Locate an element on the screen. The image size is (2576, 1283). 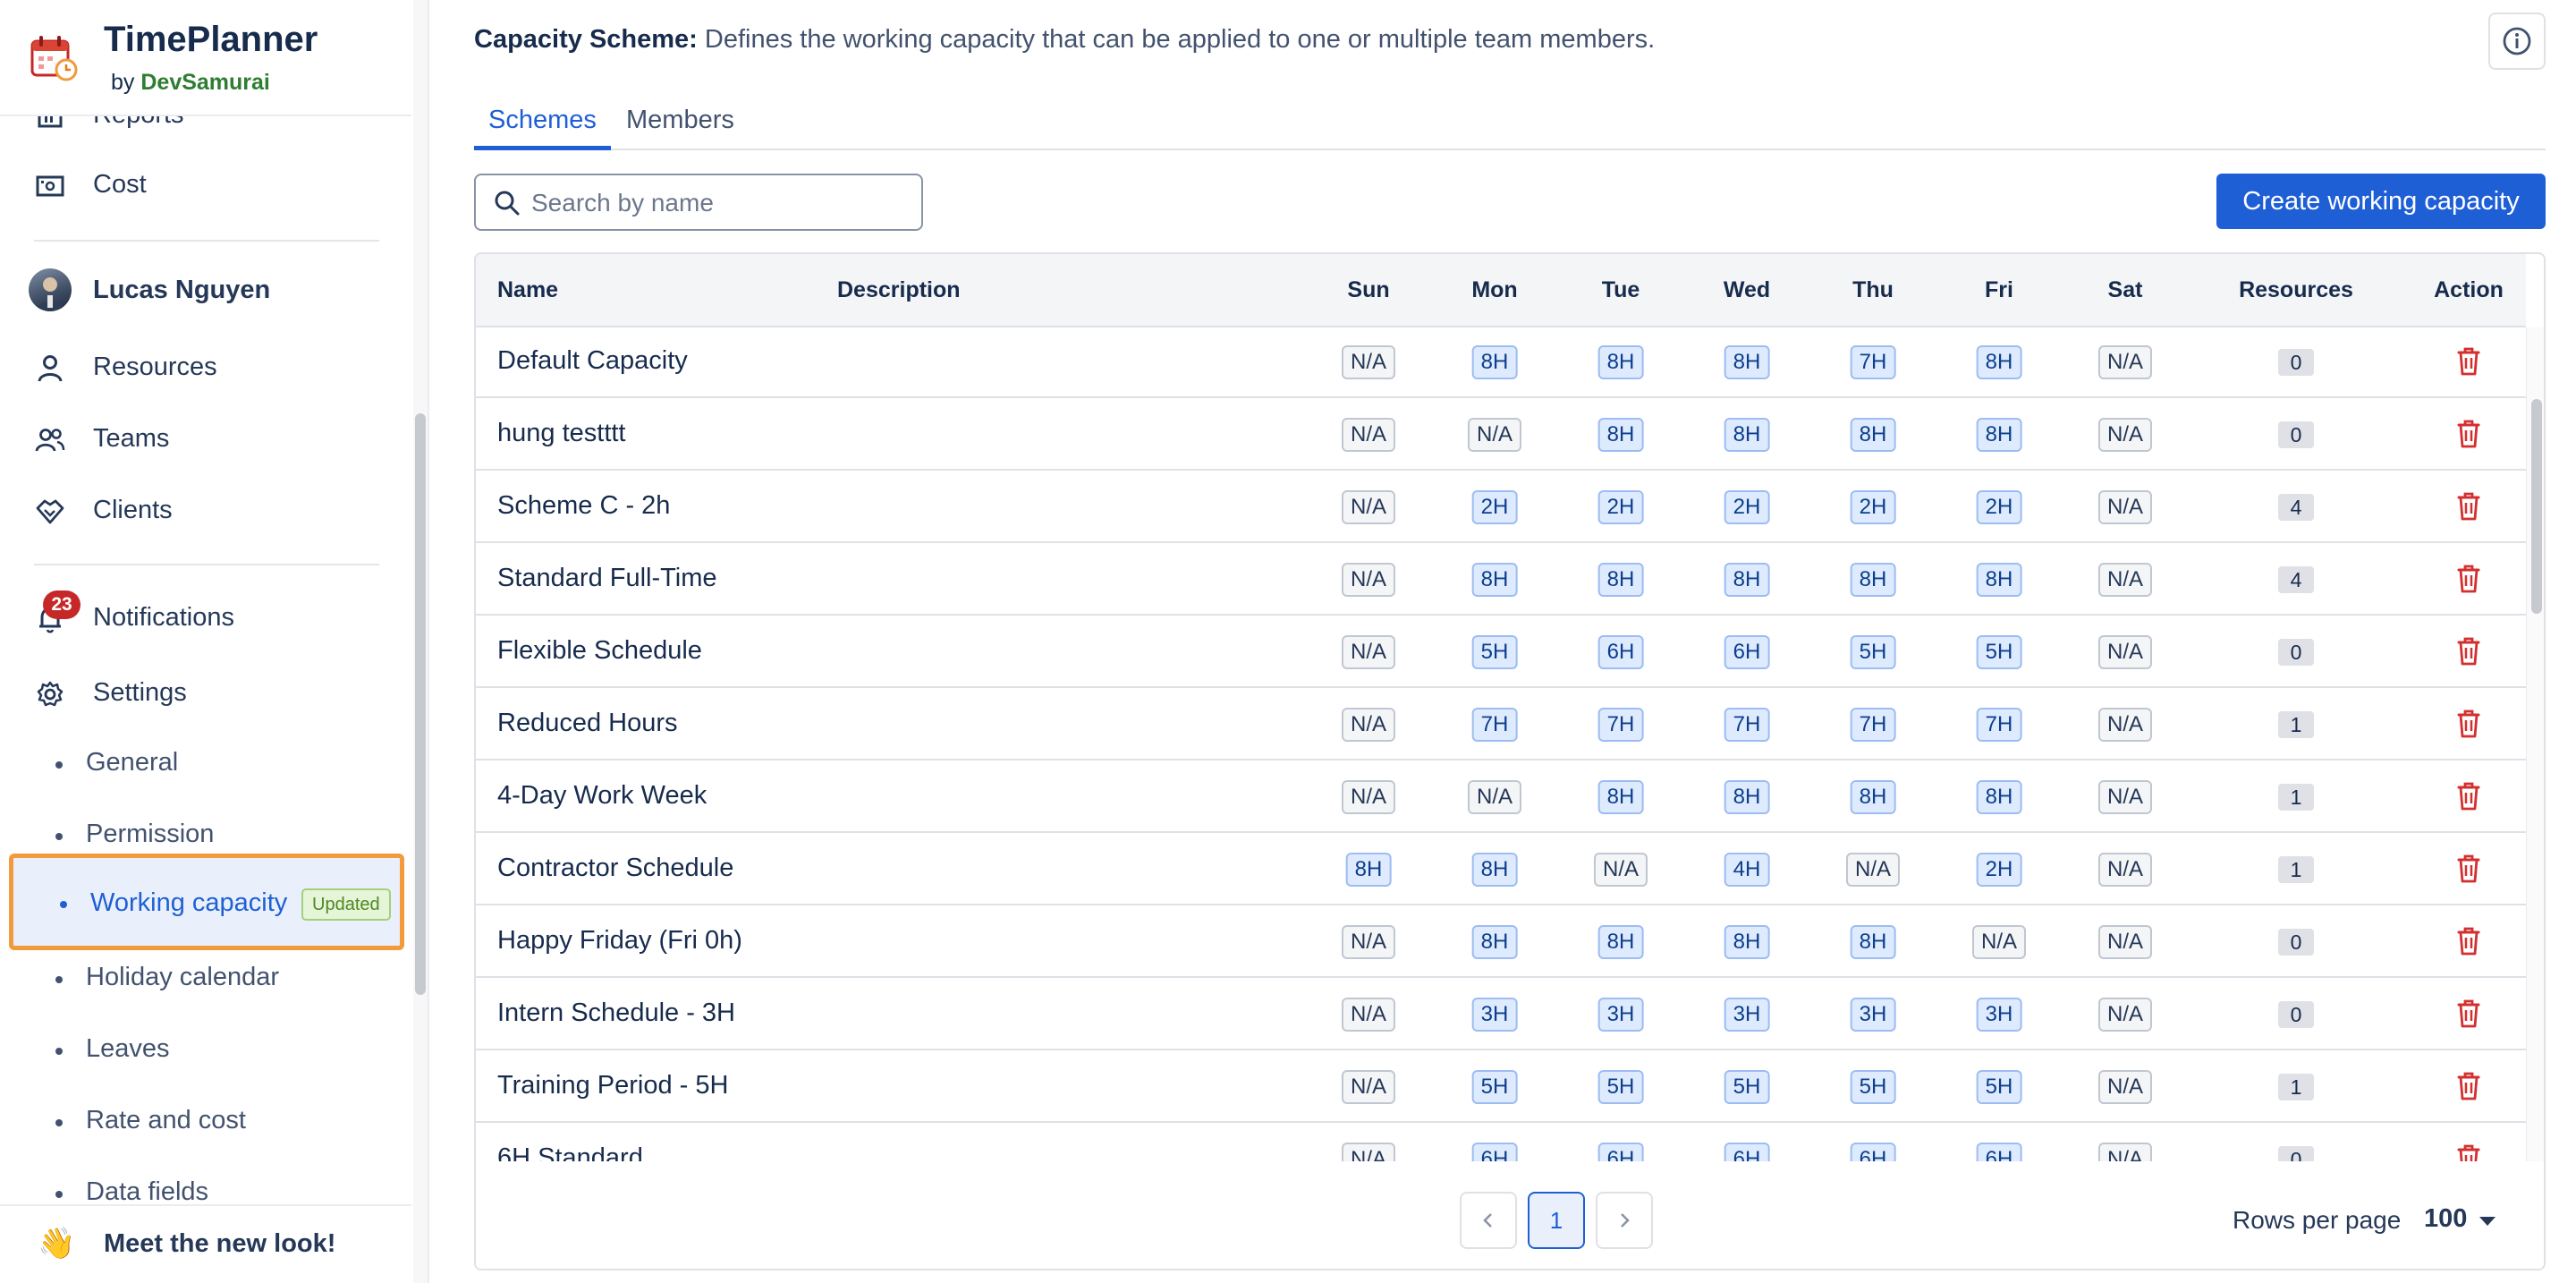
table-row: hung testttt N/A N/A 8H 8H 8H 8H N/A 0 is located at coordinates (1501, 434).